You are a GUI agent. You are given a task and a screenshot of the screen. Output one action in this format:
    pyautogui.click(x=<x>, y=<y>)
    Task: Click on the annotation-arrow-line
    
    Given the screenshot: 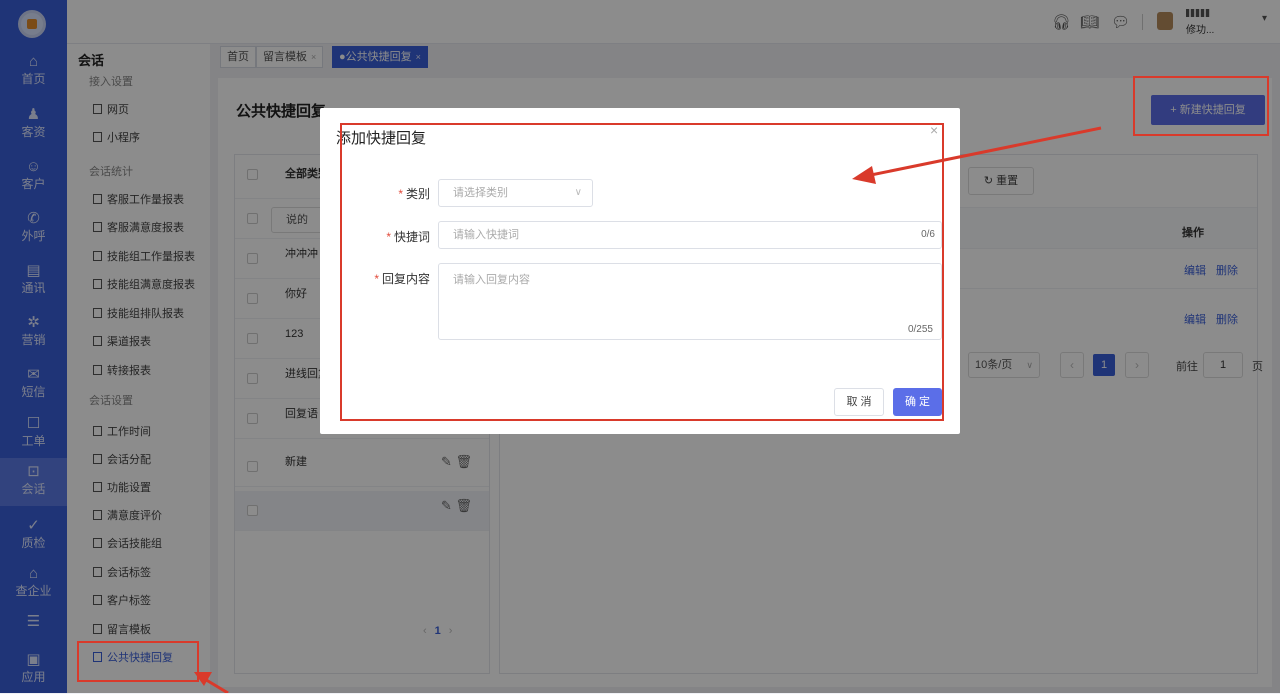 What is the action you would take?
    pyautogui.click(x=983, y=152)
    